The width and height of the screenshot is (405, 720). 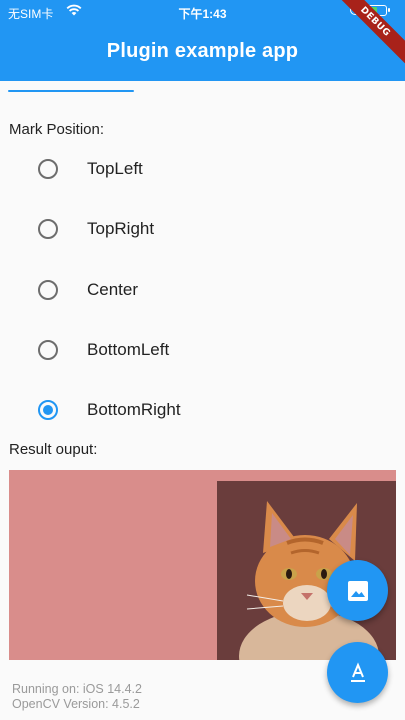 I want to click on text-field-underline, so click(x=71, y=91).